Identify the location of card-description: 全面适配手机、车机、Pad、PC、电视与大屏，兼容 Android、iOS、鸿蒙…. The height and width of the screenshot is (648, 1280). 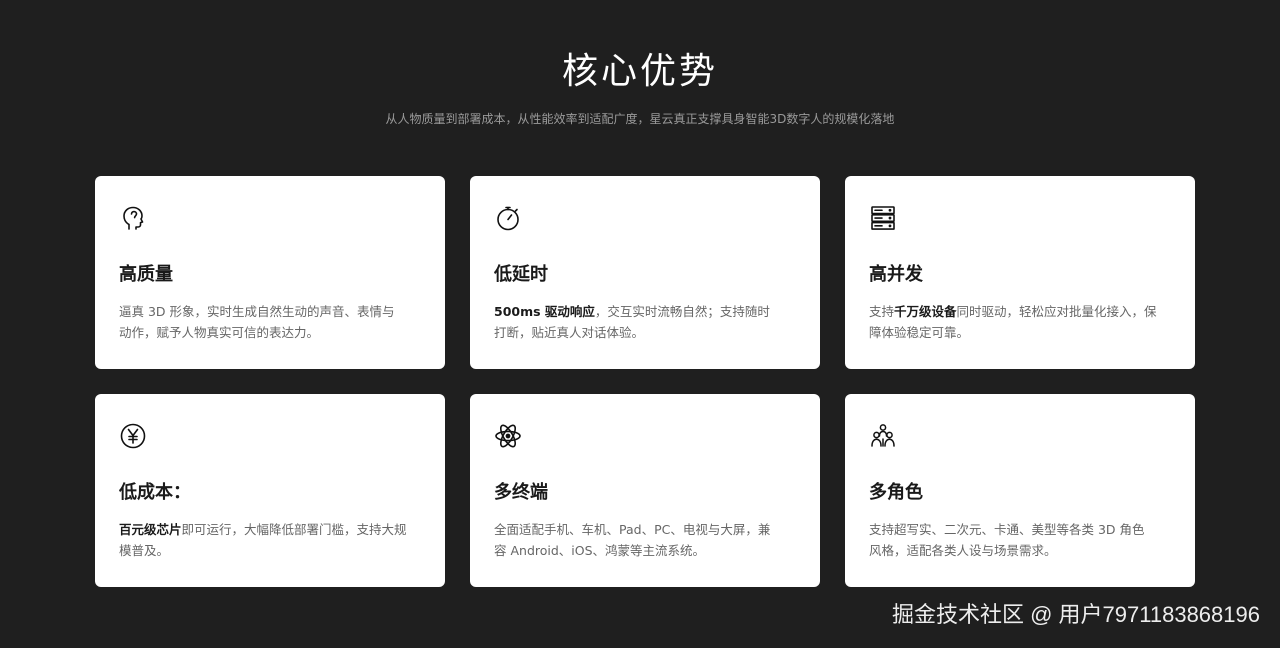
(645, 540).